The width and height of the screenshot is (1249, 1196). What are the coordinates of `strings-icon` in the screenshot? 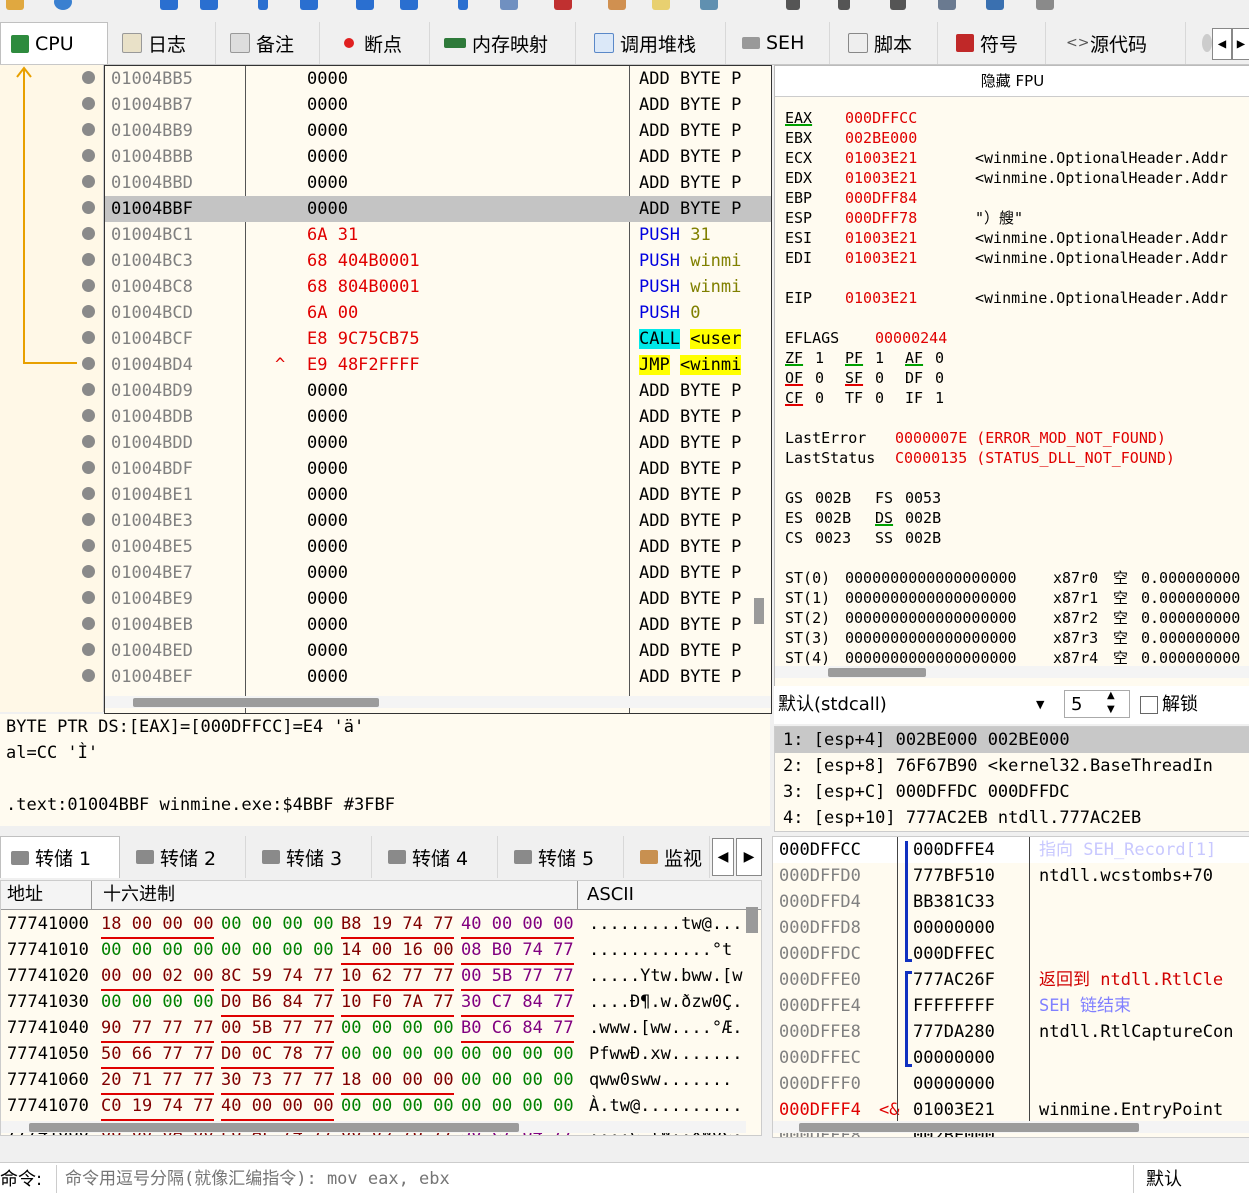 It's located at (898, 5).